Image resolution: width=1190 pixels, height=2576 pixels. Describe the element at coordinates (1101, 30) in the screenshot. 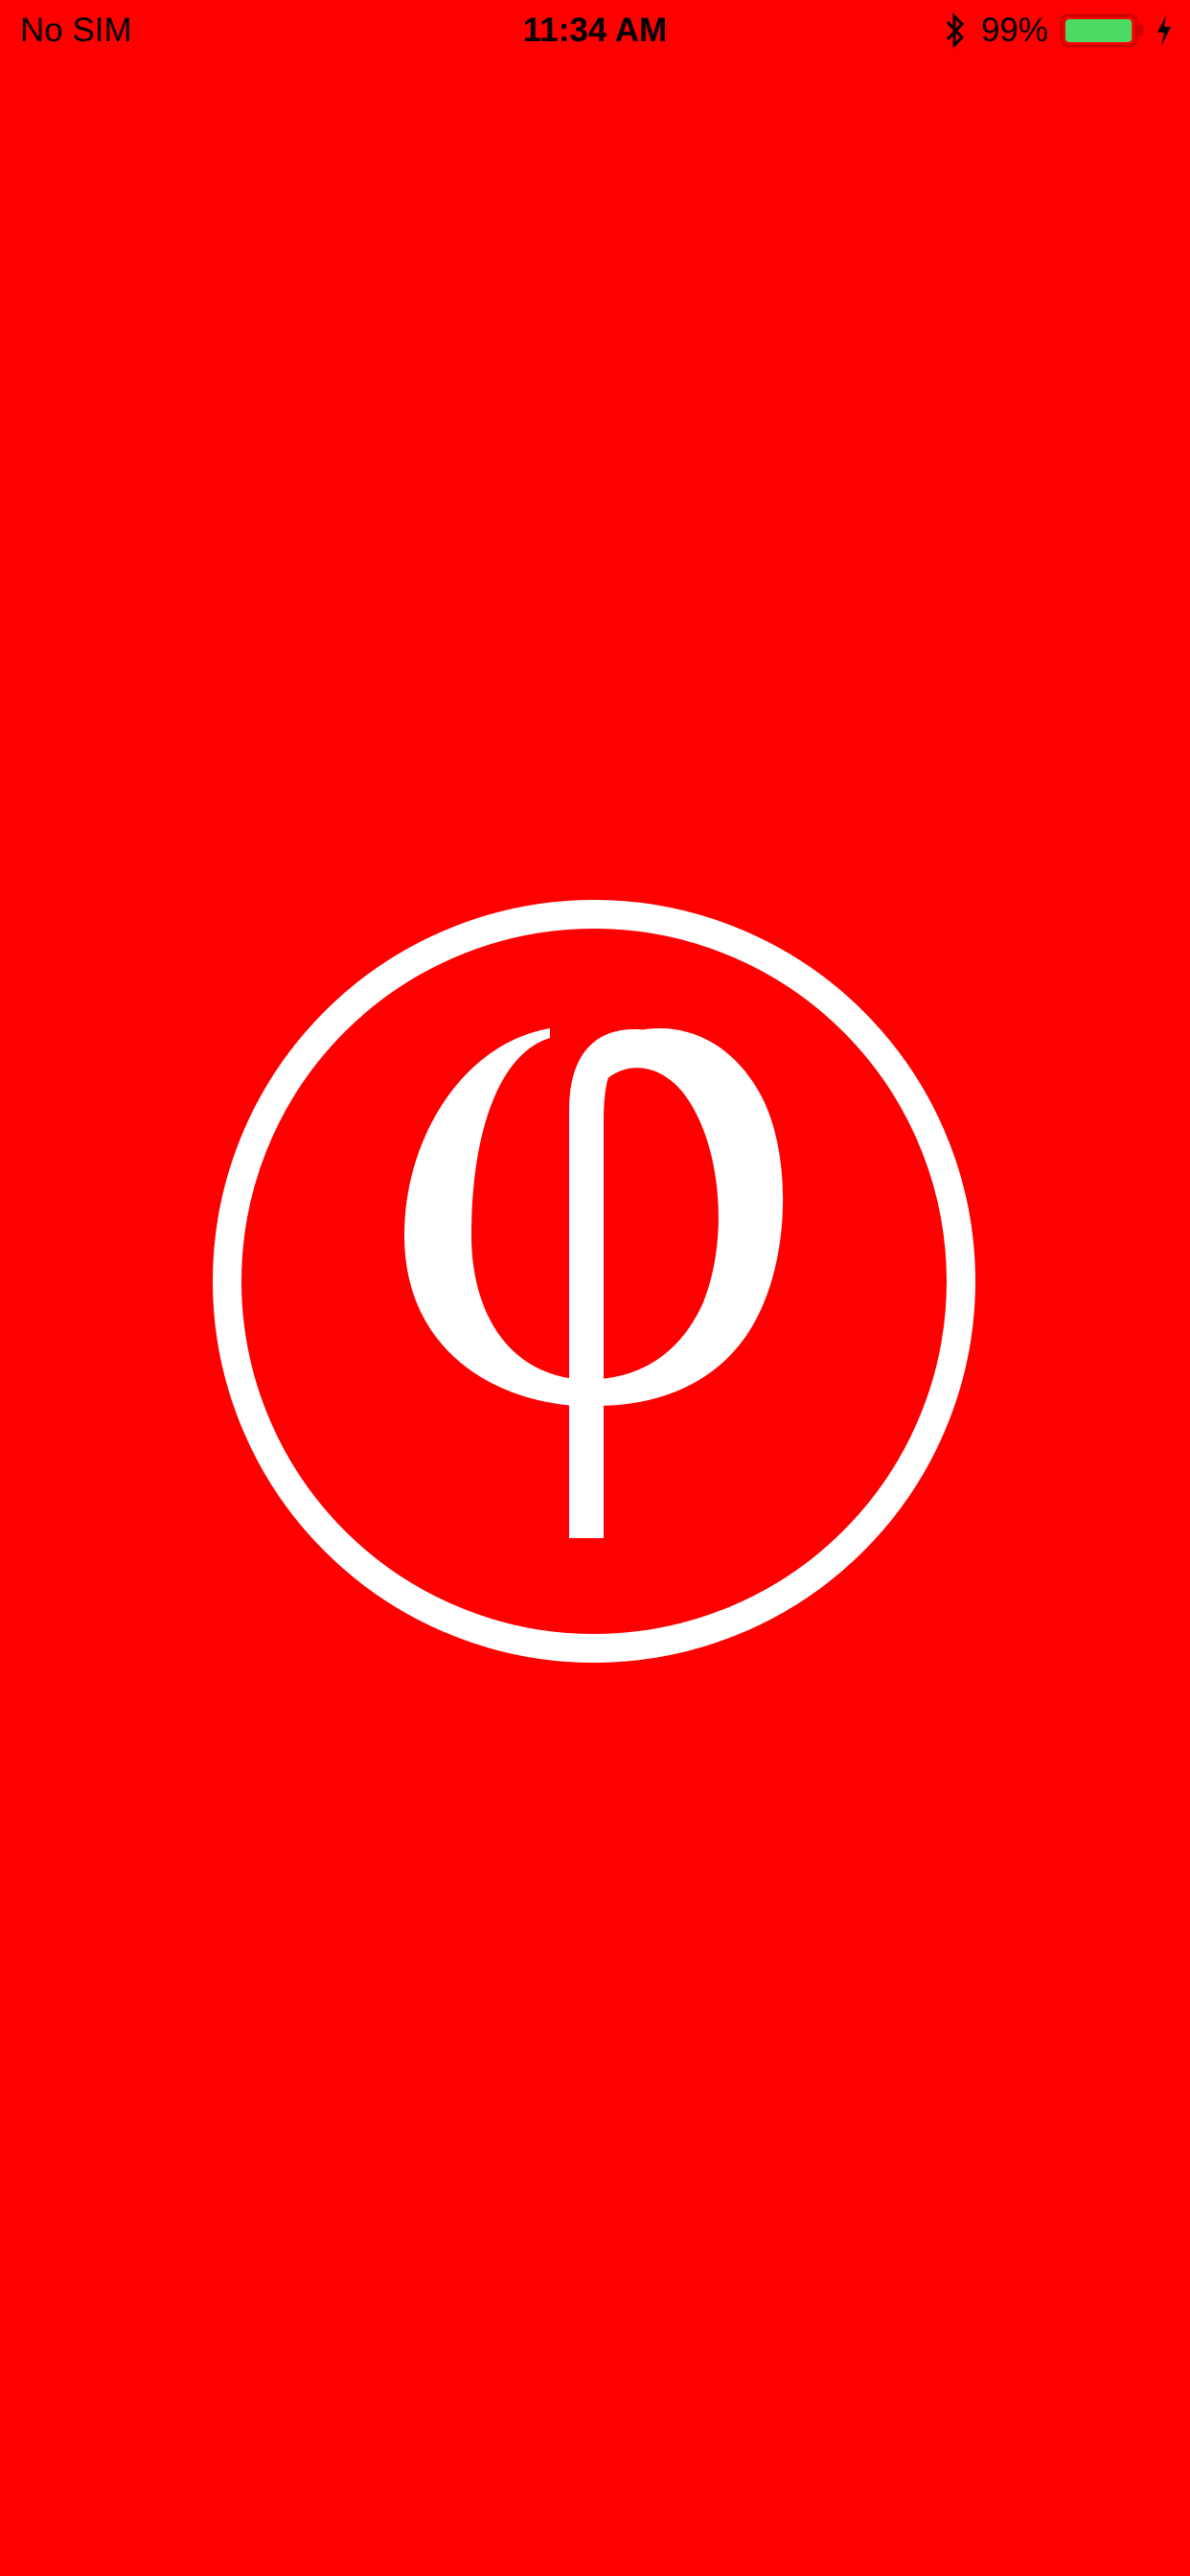

I see `battery-icon` at that location.